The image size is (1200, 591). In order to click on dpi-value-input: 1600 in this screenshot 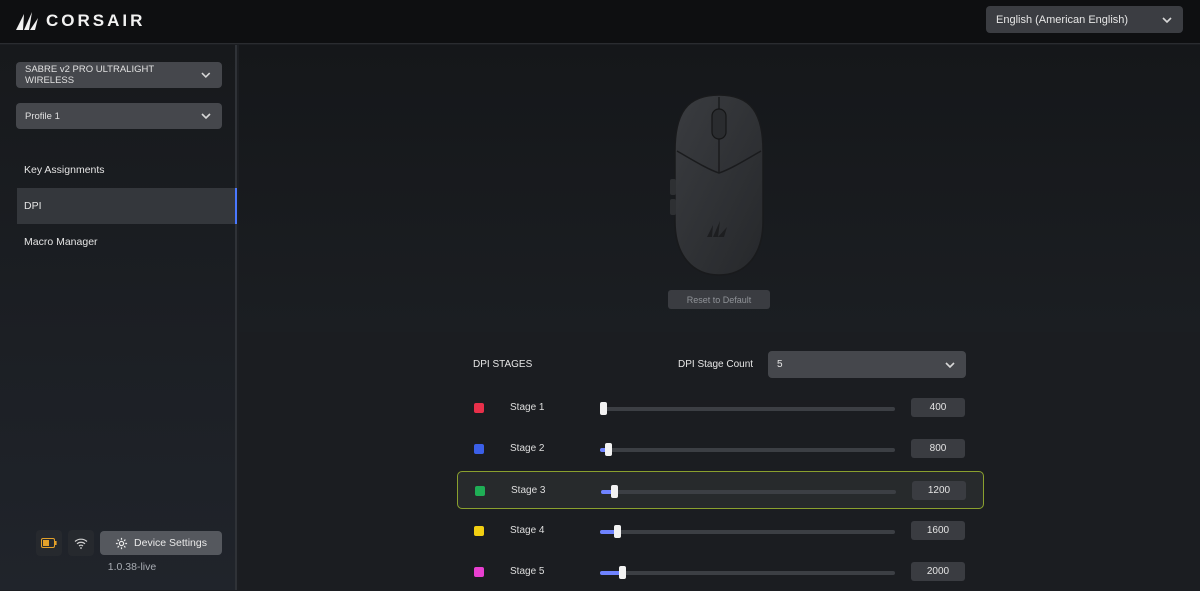, I will do `click(938, 530)`.